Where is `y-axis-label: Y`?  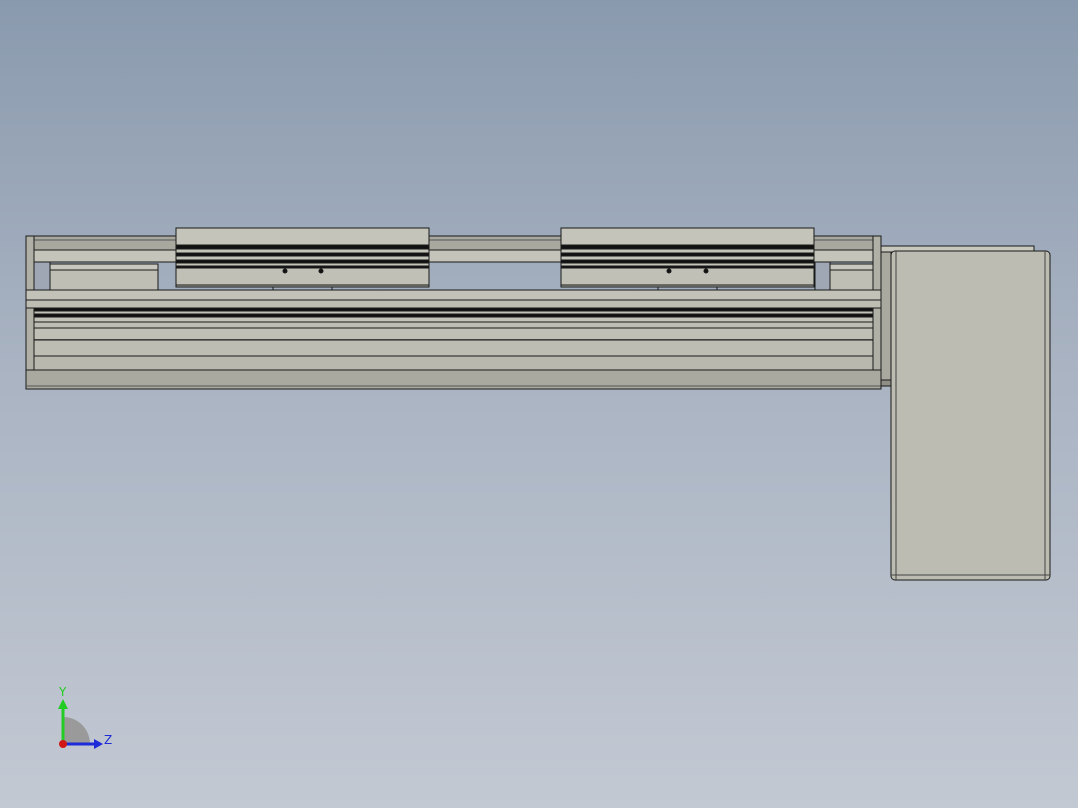 y-axis-label: Y is located at coordinates (62, 692).